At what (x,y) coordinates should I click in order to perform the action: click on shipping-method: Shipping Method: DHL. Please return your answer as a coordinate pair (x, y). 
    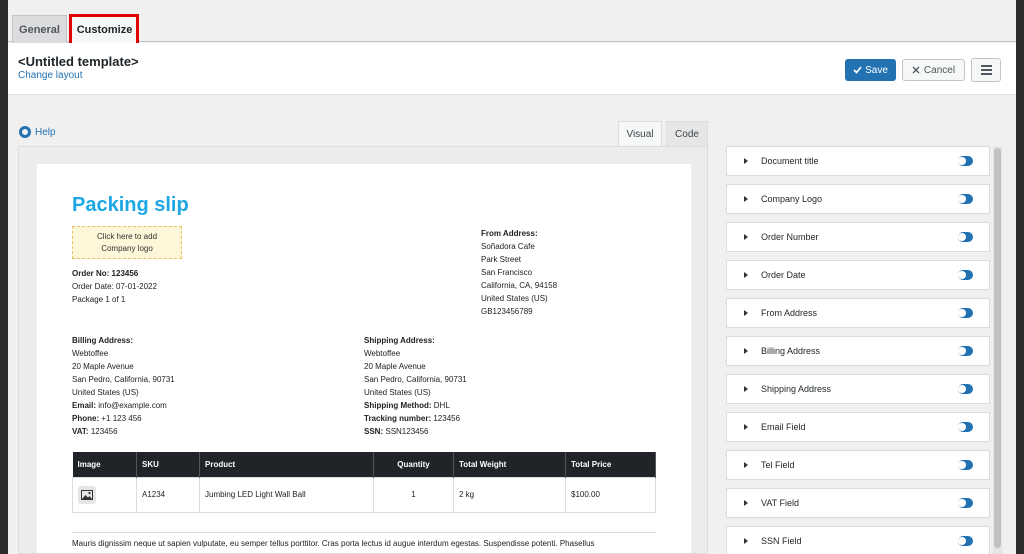
    Looking at the image, I should click on (415, 405).